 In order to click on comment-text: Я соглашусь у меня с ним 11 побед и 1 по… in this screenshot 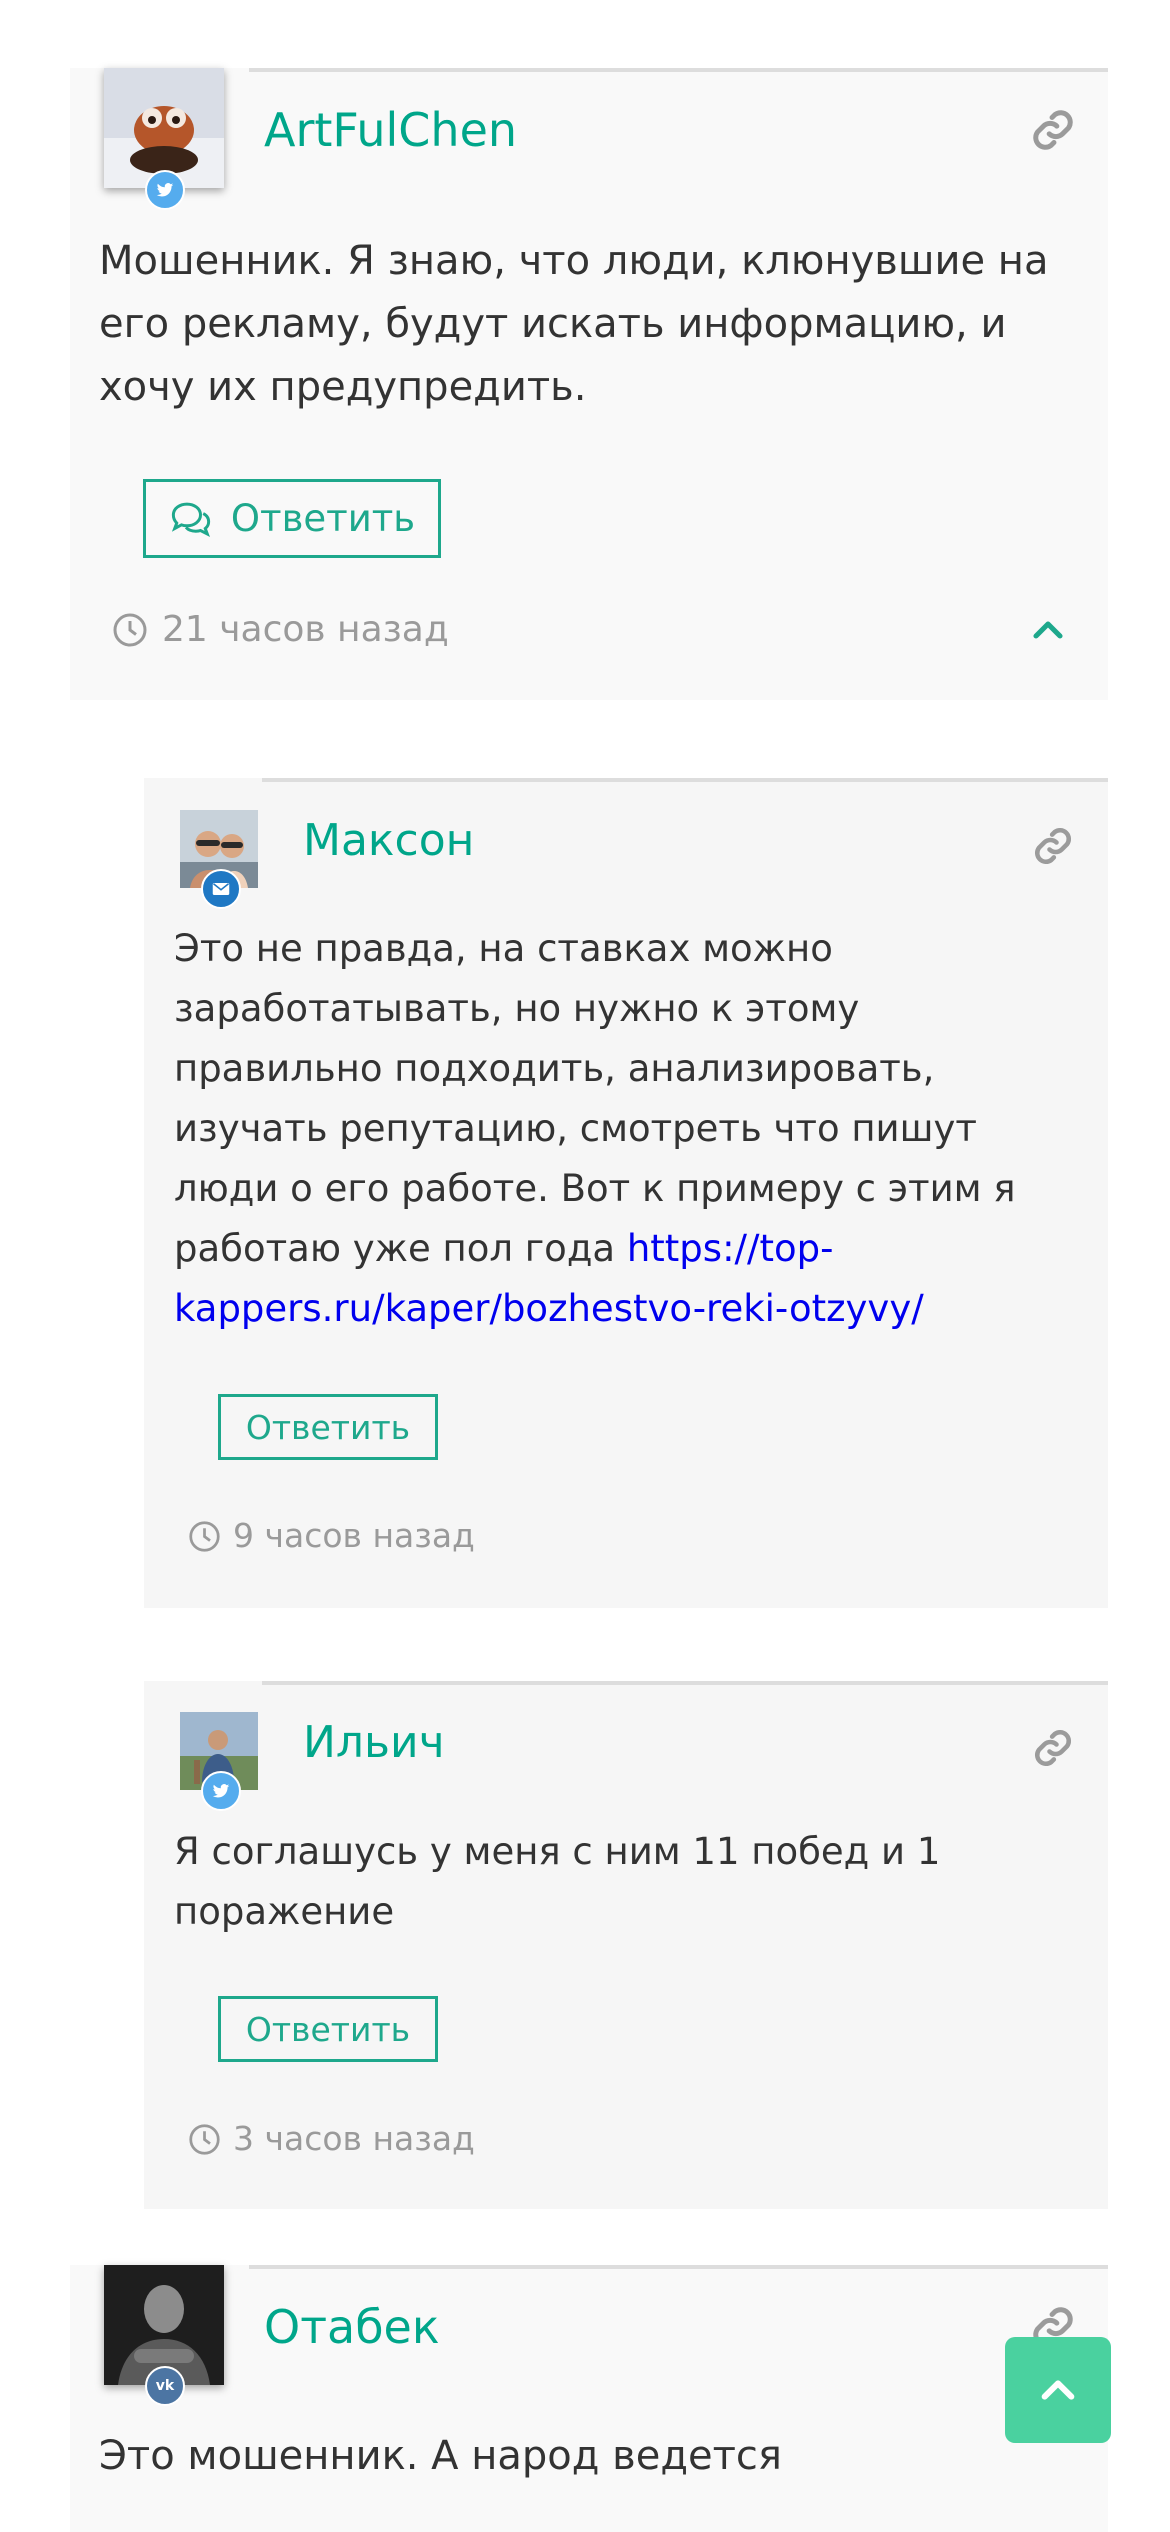, I will do `click(557, 1881)`.